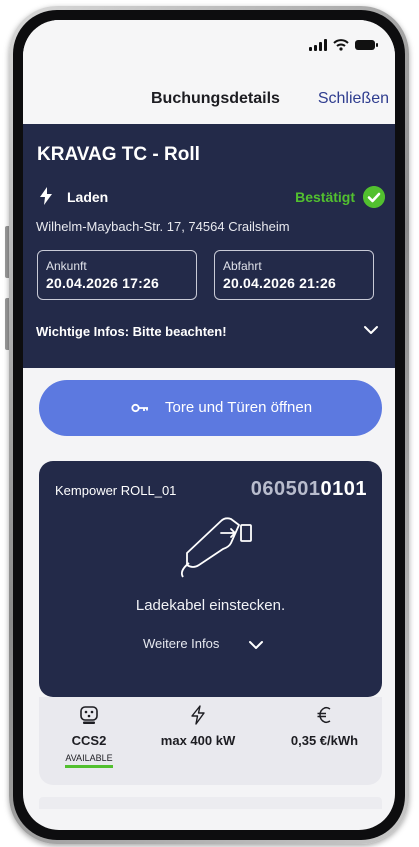  I want to click on booking-title: KRAVAG TC - Roll, so click(118, 154).